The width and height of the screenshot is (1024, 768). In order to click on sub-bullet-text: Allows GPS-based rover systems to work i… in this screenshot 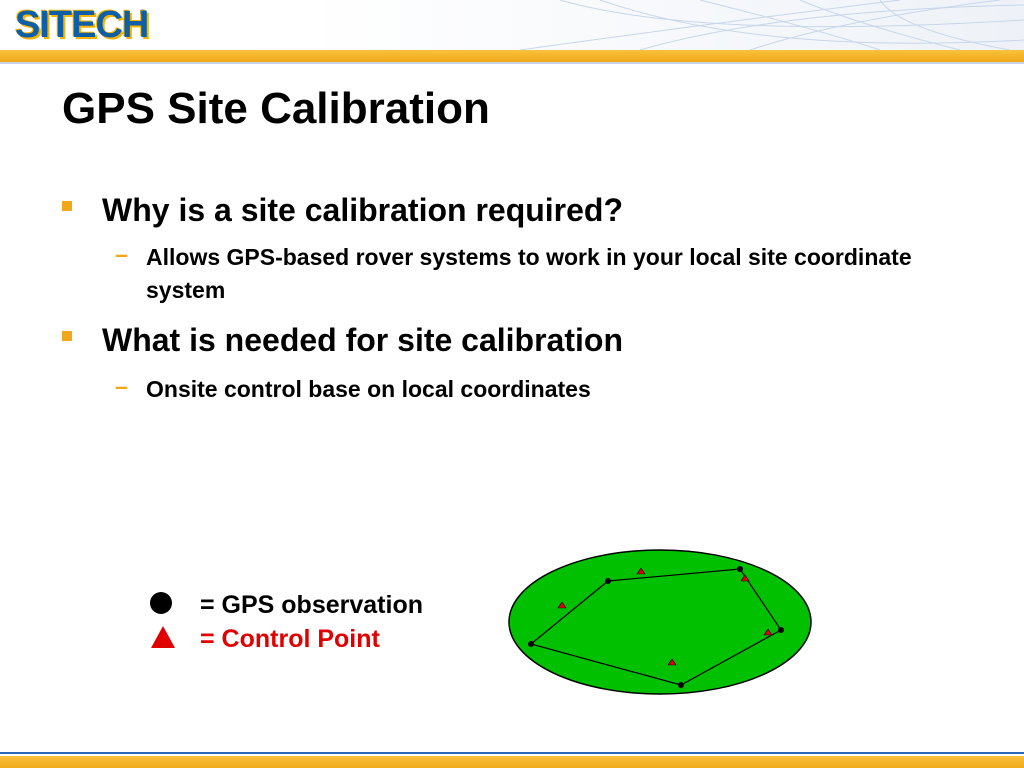, I will do `click(529, 273)`.